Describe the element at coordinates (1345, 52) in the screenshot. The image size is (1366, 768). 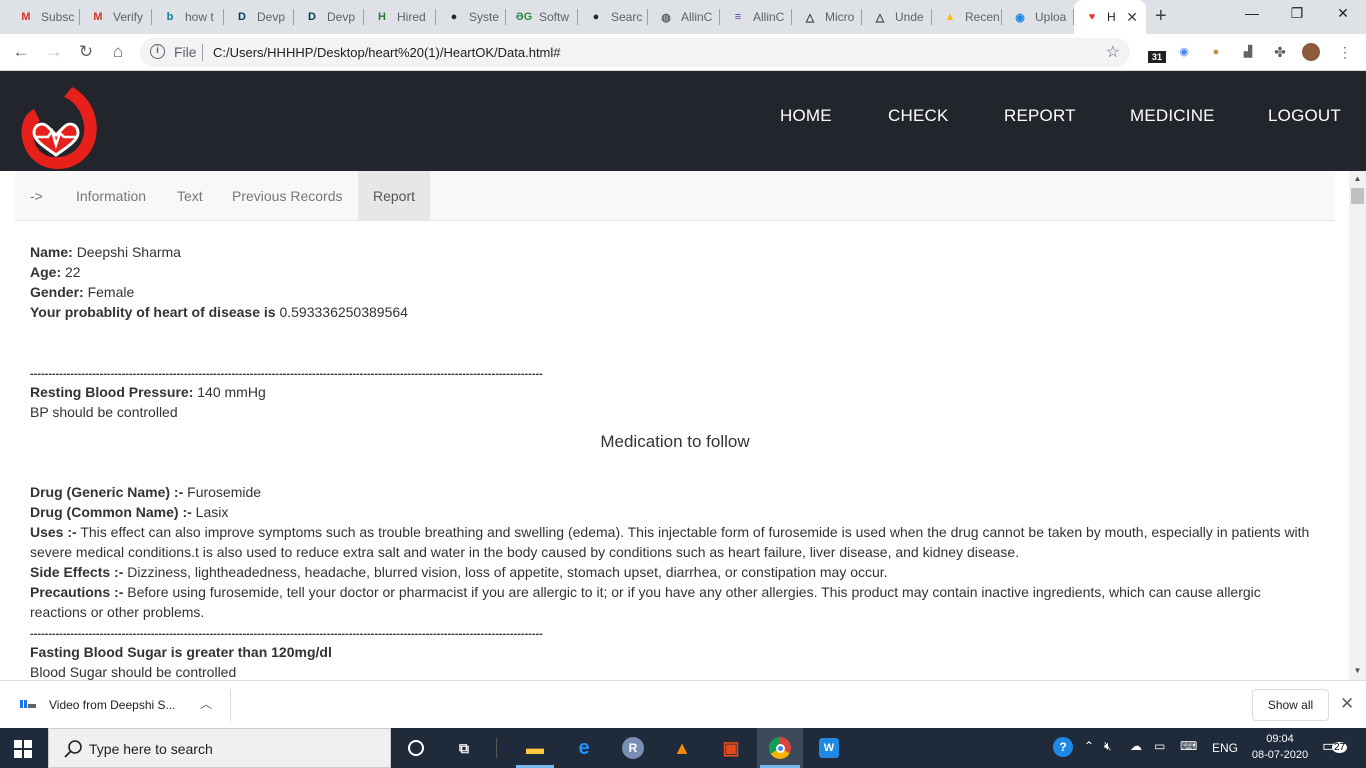
I see `menu-kebab-icon: ⋮` at that location.